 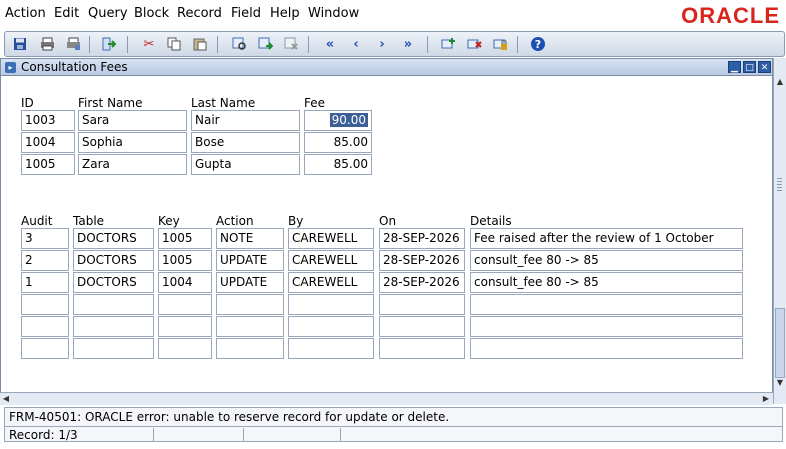 What do you see at coordinates (239, 44) in the screenshot?
I see `enter-query-icon` at bounding box center [239, 44].